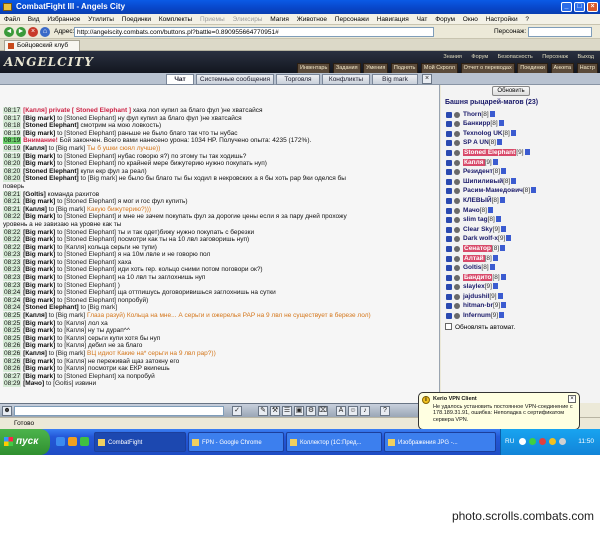 The height and width of the screenshot is (533, 600). Describe the element at coordinates (299, 411) in the screenshot. I see `save-icon: ▣` at that location.